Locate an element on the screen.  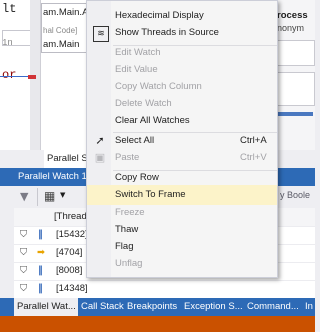
columns-icon: ▦ is located at coordinates (49, 196).